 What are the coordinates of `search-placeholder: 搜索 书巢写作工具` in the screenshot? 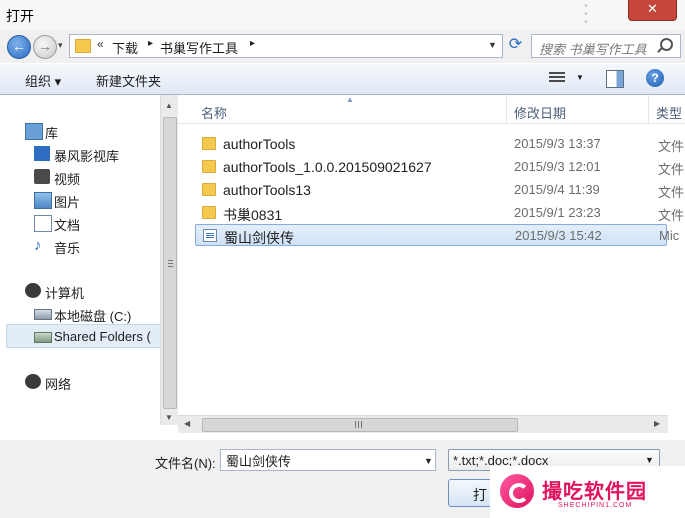 It's located at (593, 49).